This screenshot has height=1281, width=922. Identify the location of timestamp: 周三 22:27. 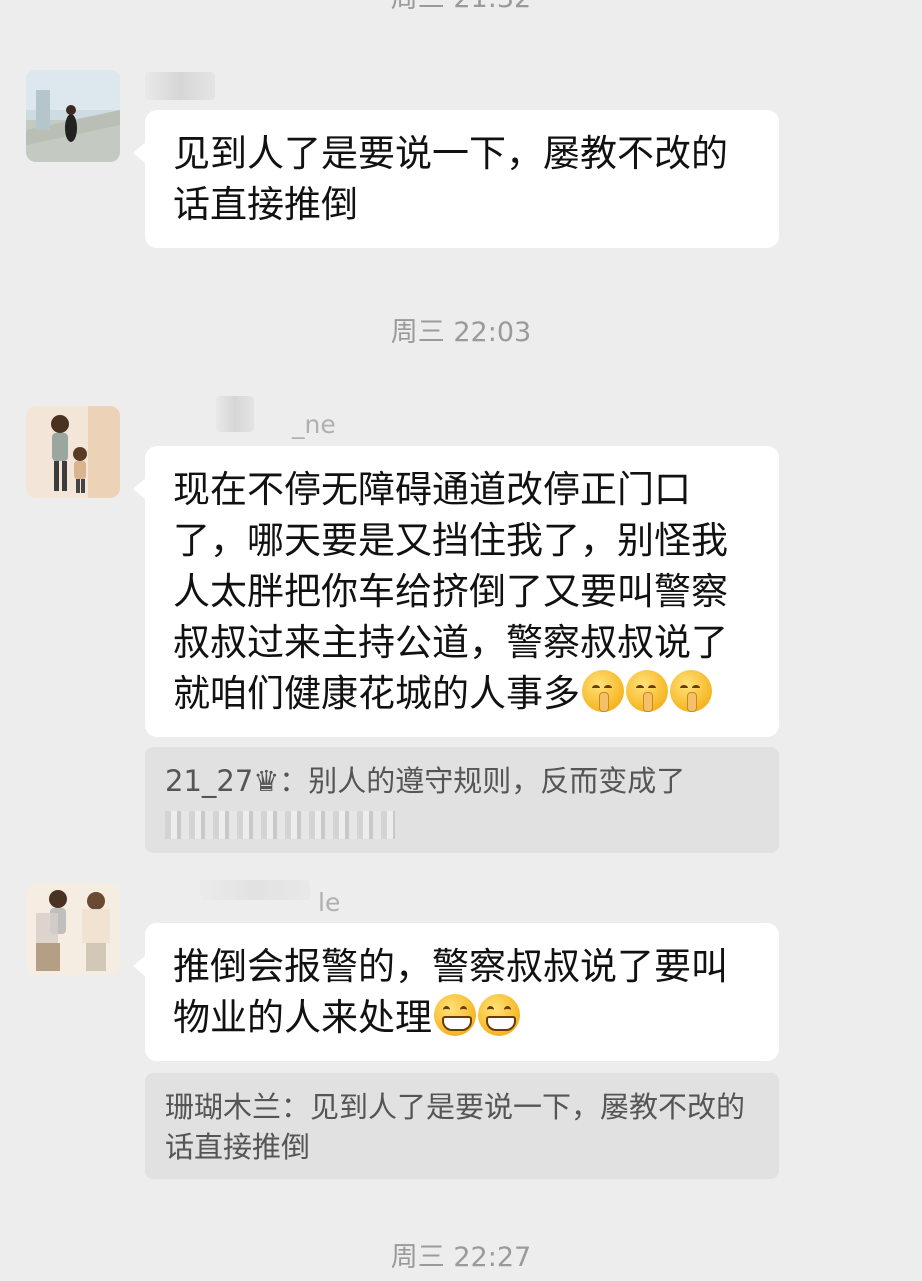
(461, 1257).